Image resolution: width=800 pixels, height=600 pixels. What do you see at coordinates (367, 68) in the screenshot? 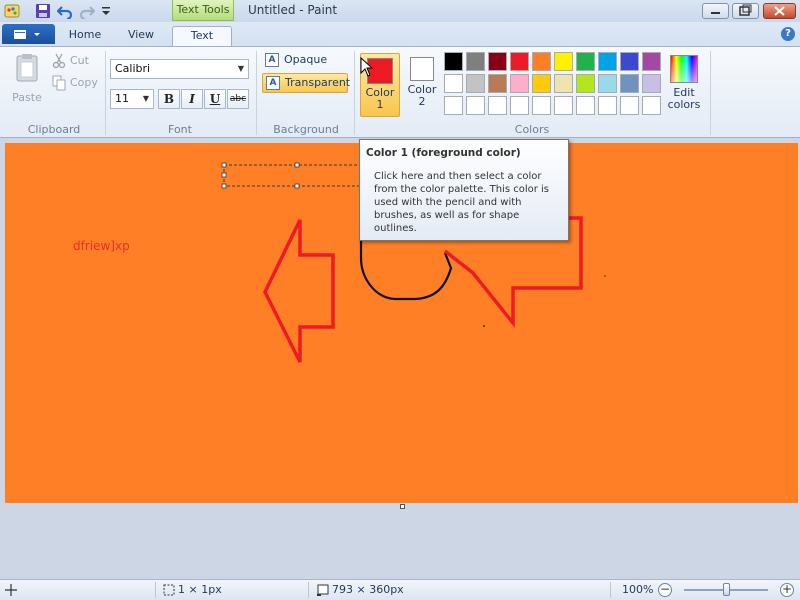
I see `mouse-cursor` at bounding box center [367, 68].